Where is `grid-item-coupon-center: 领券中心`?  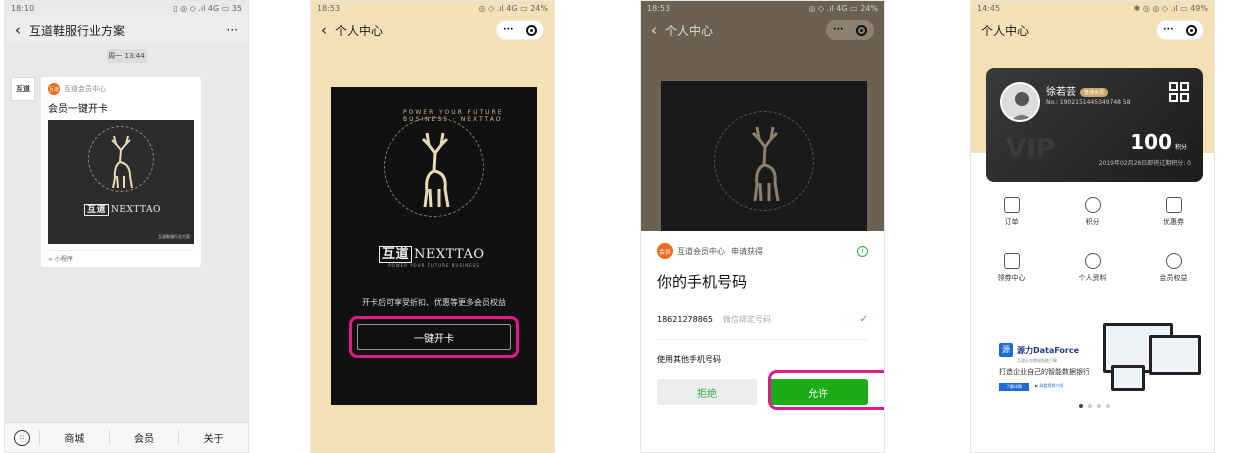
grid-item-coupon-center: 领券中心 is located at coordinates (1011, 268).